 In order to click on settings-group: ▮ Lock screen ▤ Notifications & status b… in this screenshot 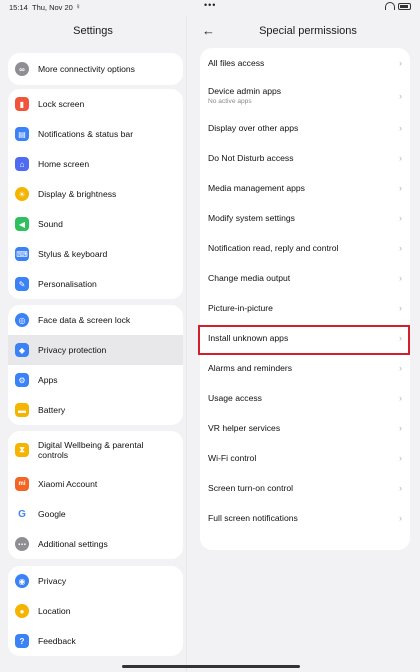, I will do `click(95, 194)`.